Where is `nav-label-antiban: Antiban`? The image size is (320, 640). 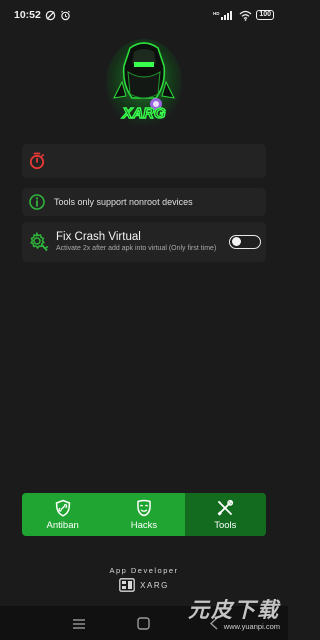
nav-label-antiban: Antiban is located at coordinates (62, 525).